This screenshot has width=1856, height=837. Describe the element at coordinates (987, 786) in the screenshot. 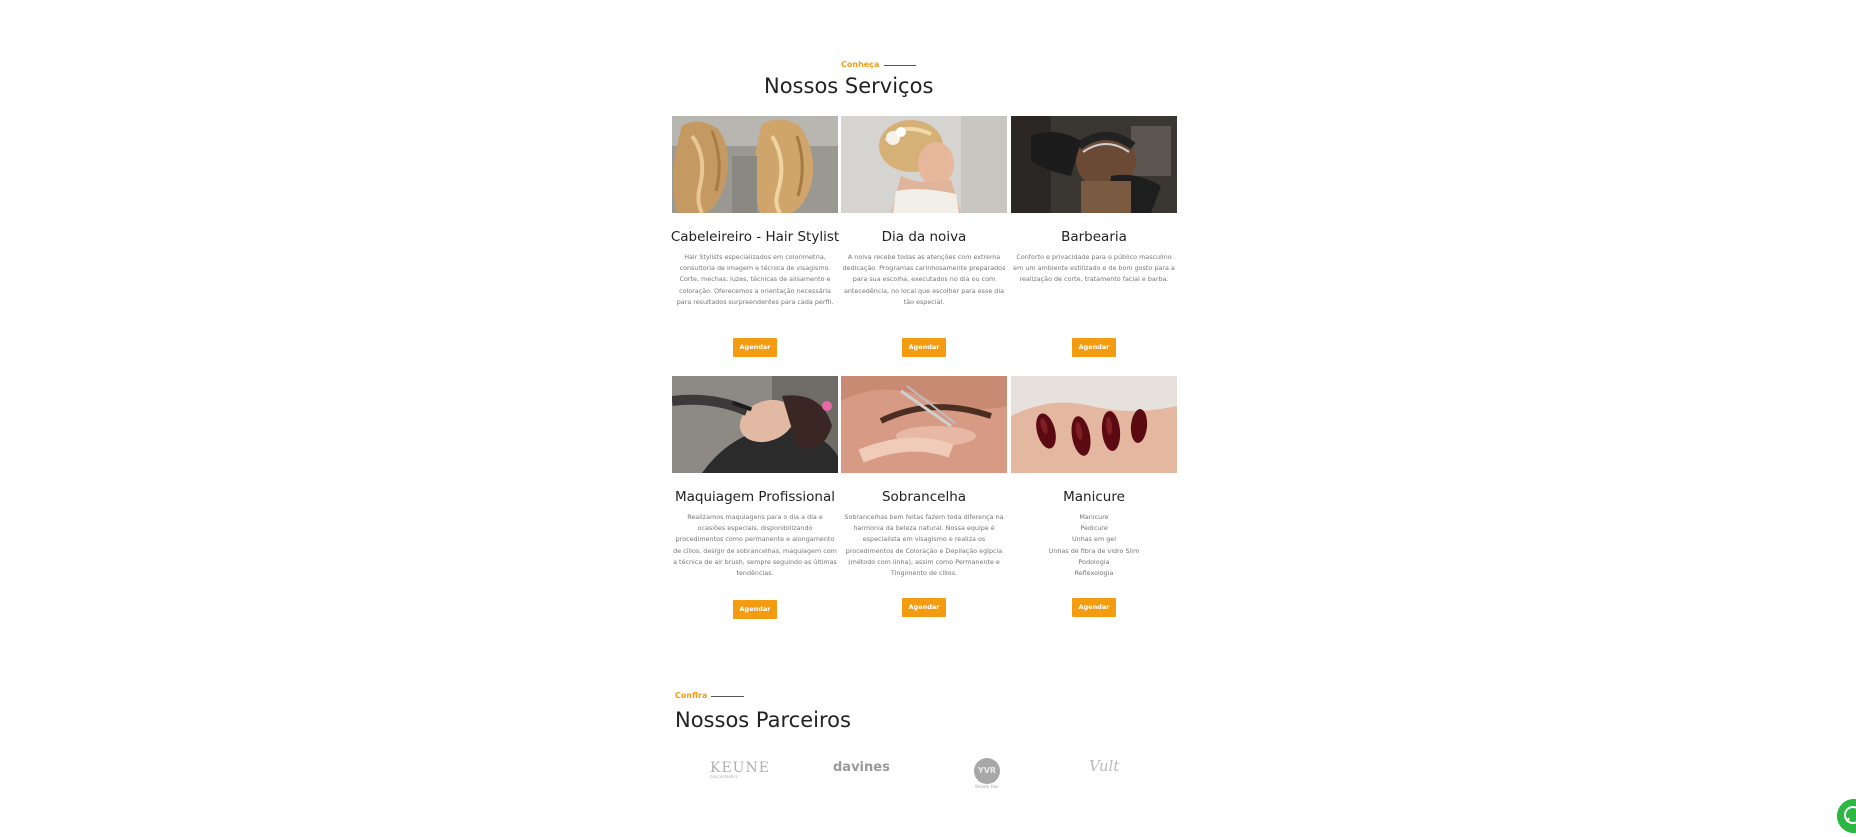

I see `partner-logo-tagline: Beauty Hair` at that location.